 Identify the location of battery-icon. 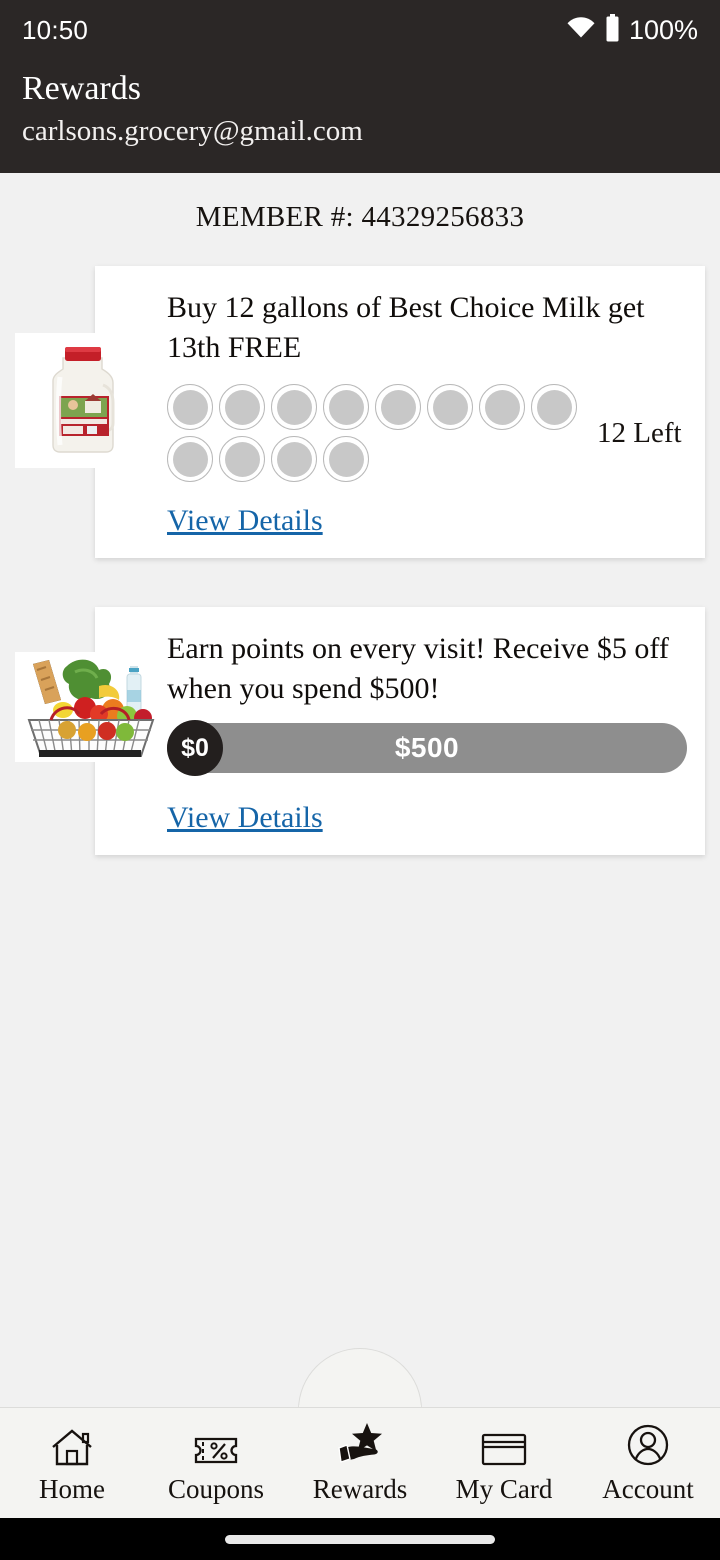
(612, 30).